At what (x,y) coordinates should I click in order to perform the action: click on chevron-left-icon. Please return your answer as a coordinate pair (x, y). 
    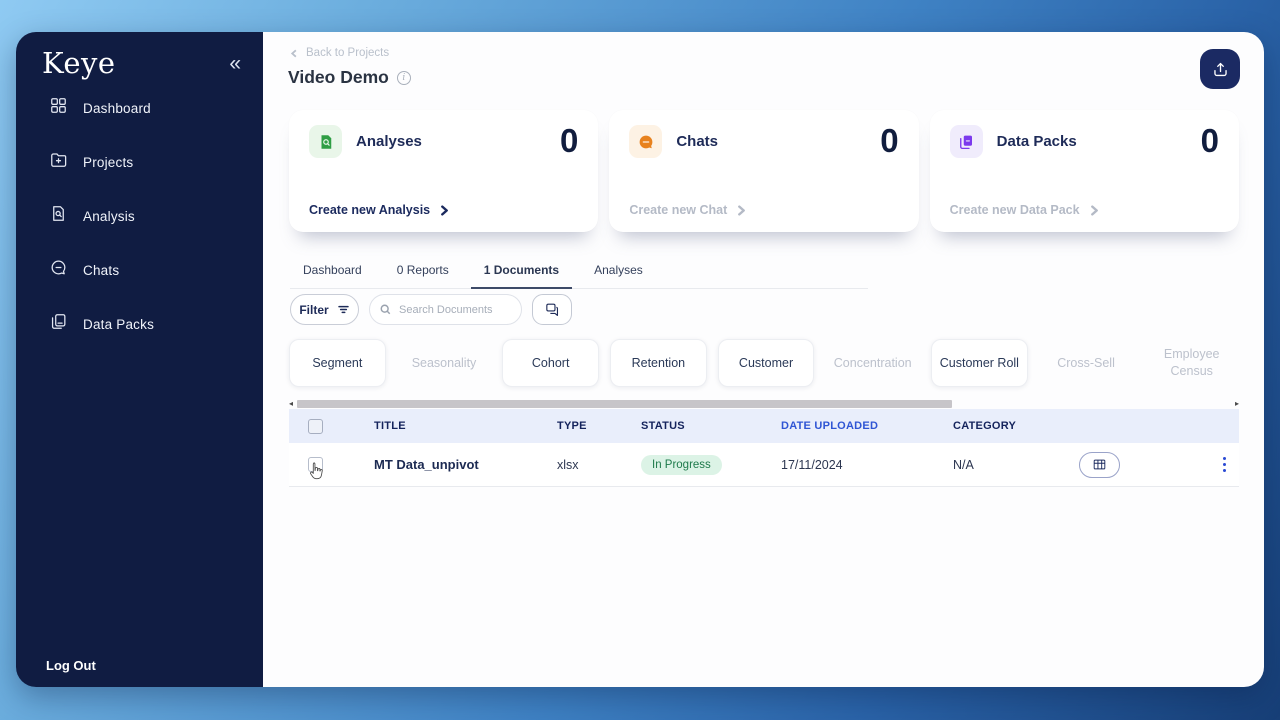
    Looking at the image, I should click on (293, 53).